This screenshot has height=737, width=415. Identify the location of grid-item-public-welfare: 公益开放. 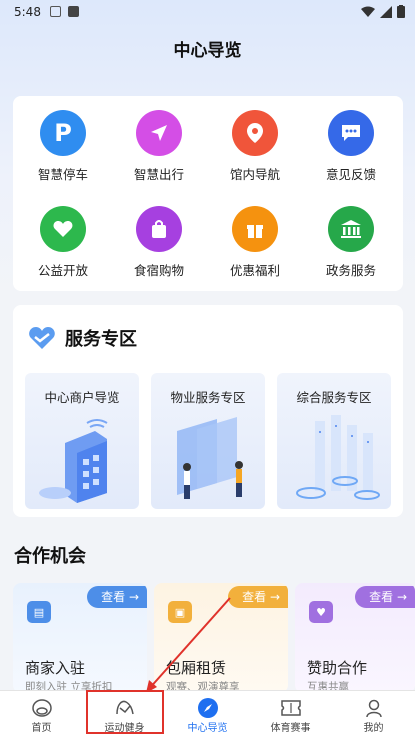
(63, 242).